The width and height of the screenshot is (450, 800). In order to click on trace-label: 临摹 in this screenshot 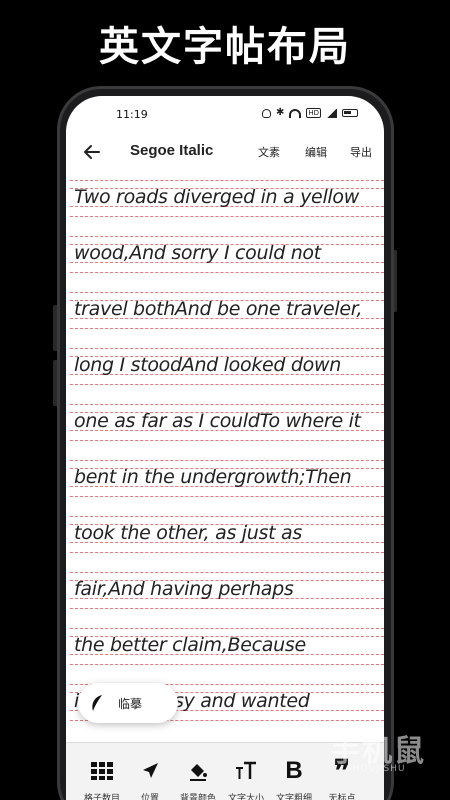, I will do `click(130, 703)`.